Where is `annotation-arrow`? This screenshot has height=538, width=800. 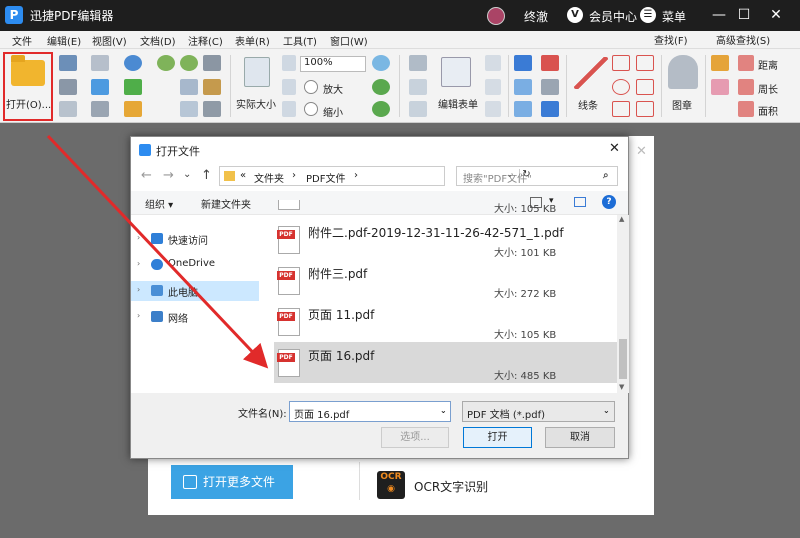 annotation-arrow is located at coordinates (157, 251).